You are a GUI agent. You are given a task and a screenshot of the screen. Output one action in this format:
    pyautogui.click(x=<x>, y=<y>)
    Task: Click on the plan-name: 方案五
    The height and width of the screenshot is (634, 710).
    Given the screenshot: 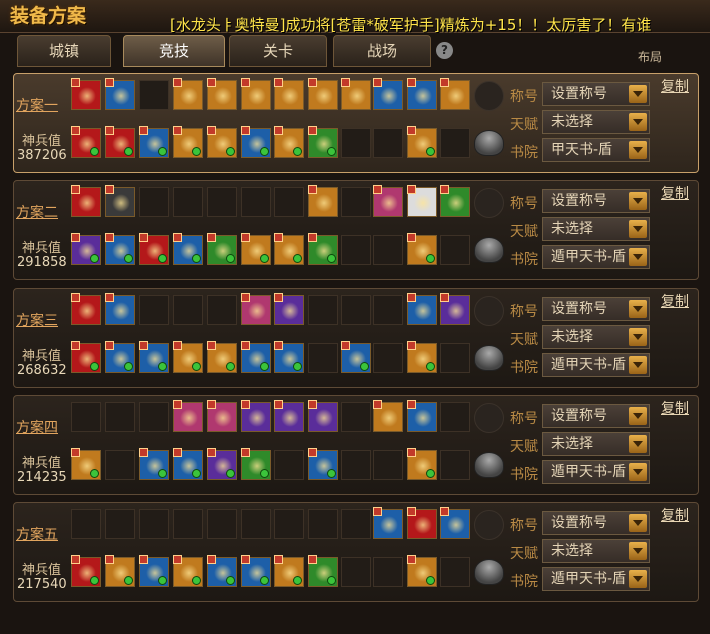 What is the action you would take?
    pyautogui.click(x=37, y=534)
    